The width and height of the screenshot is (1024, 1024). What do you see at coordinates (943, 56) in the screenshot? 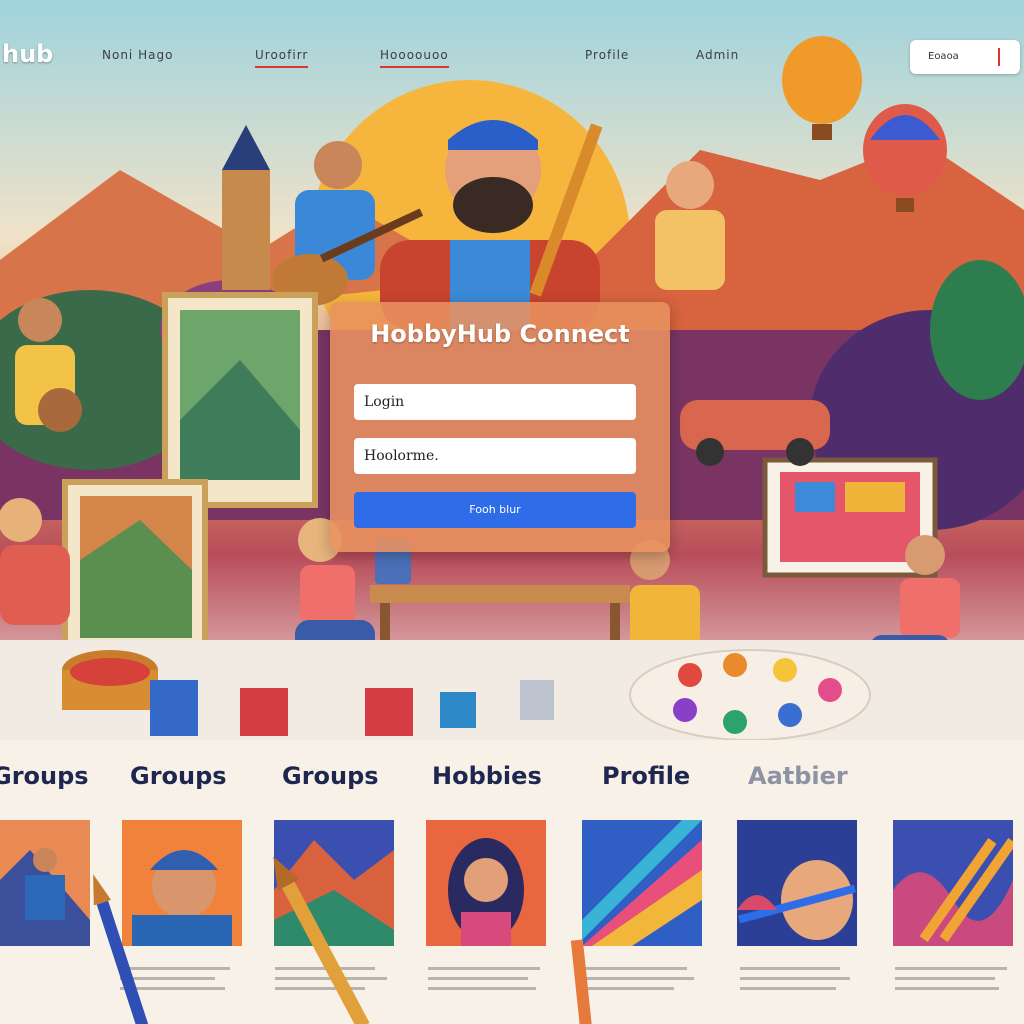
I see `search-value: Eoaoa` at bounding box center [943, 56].